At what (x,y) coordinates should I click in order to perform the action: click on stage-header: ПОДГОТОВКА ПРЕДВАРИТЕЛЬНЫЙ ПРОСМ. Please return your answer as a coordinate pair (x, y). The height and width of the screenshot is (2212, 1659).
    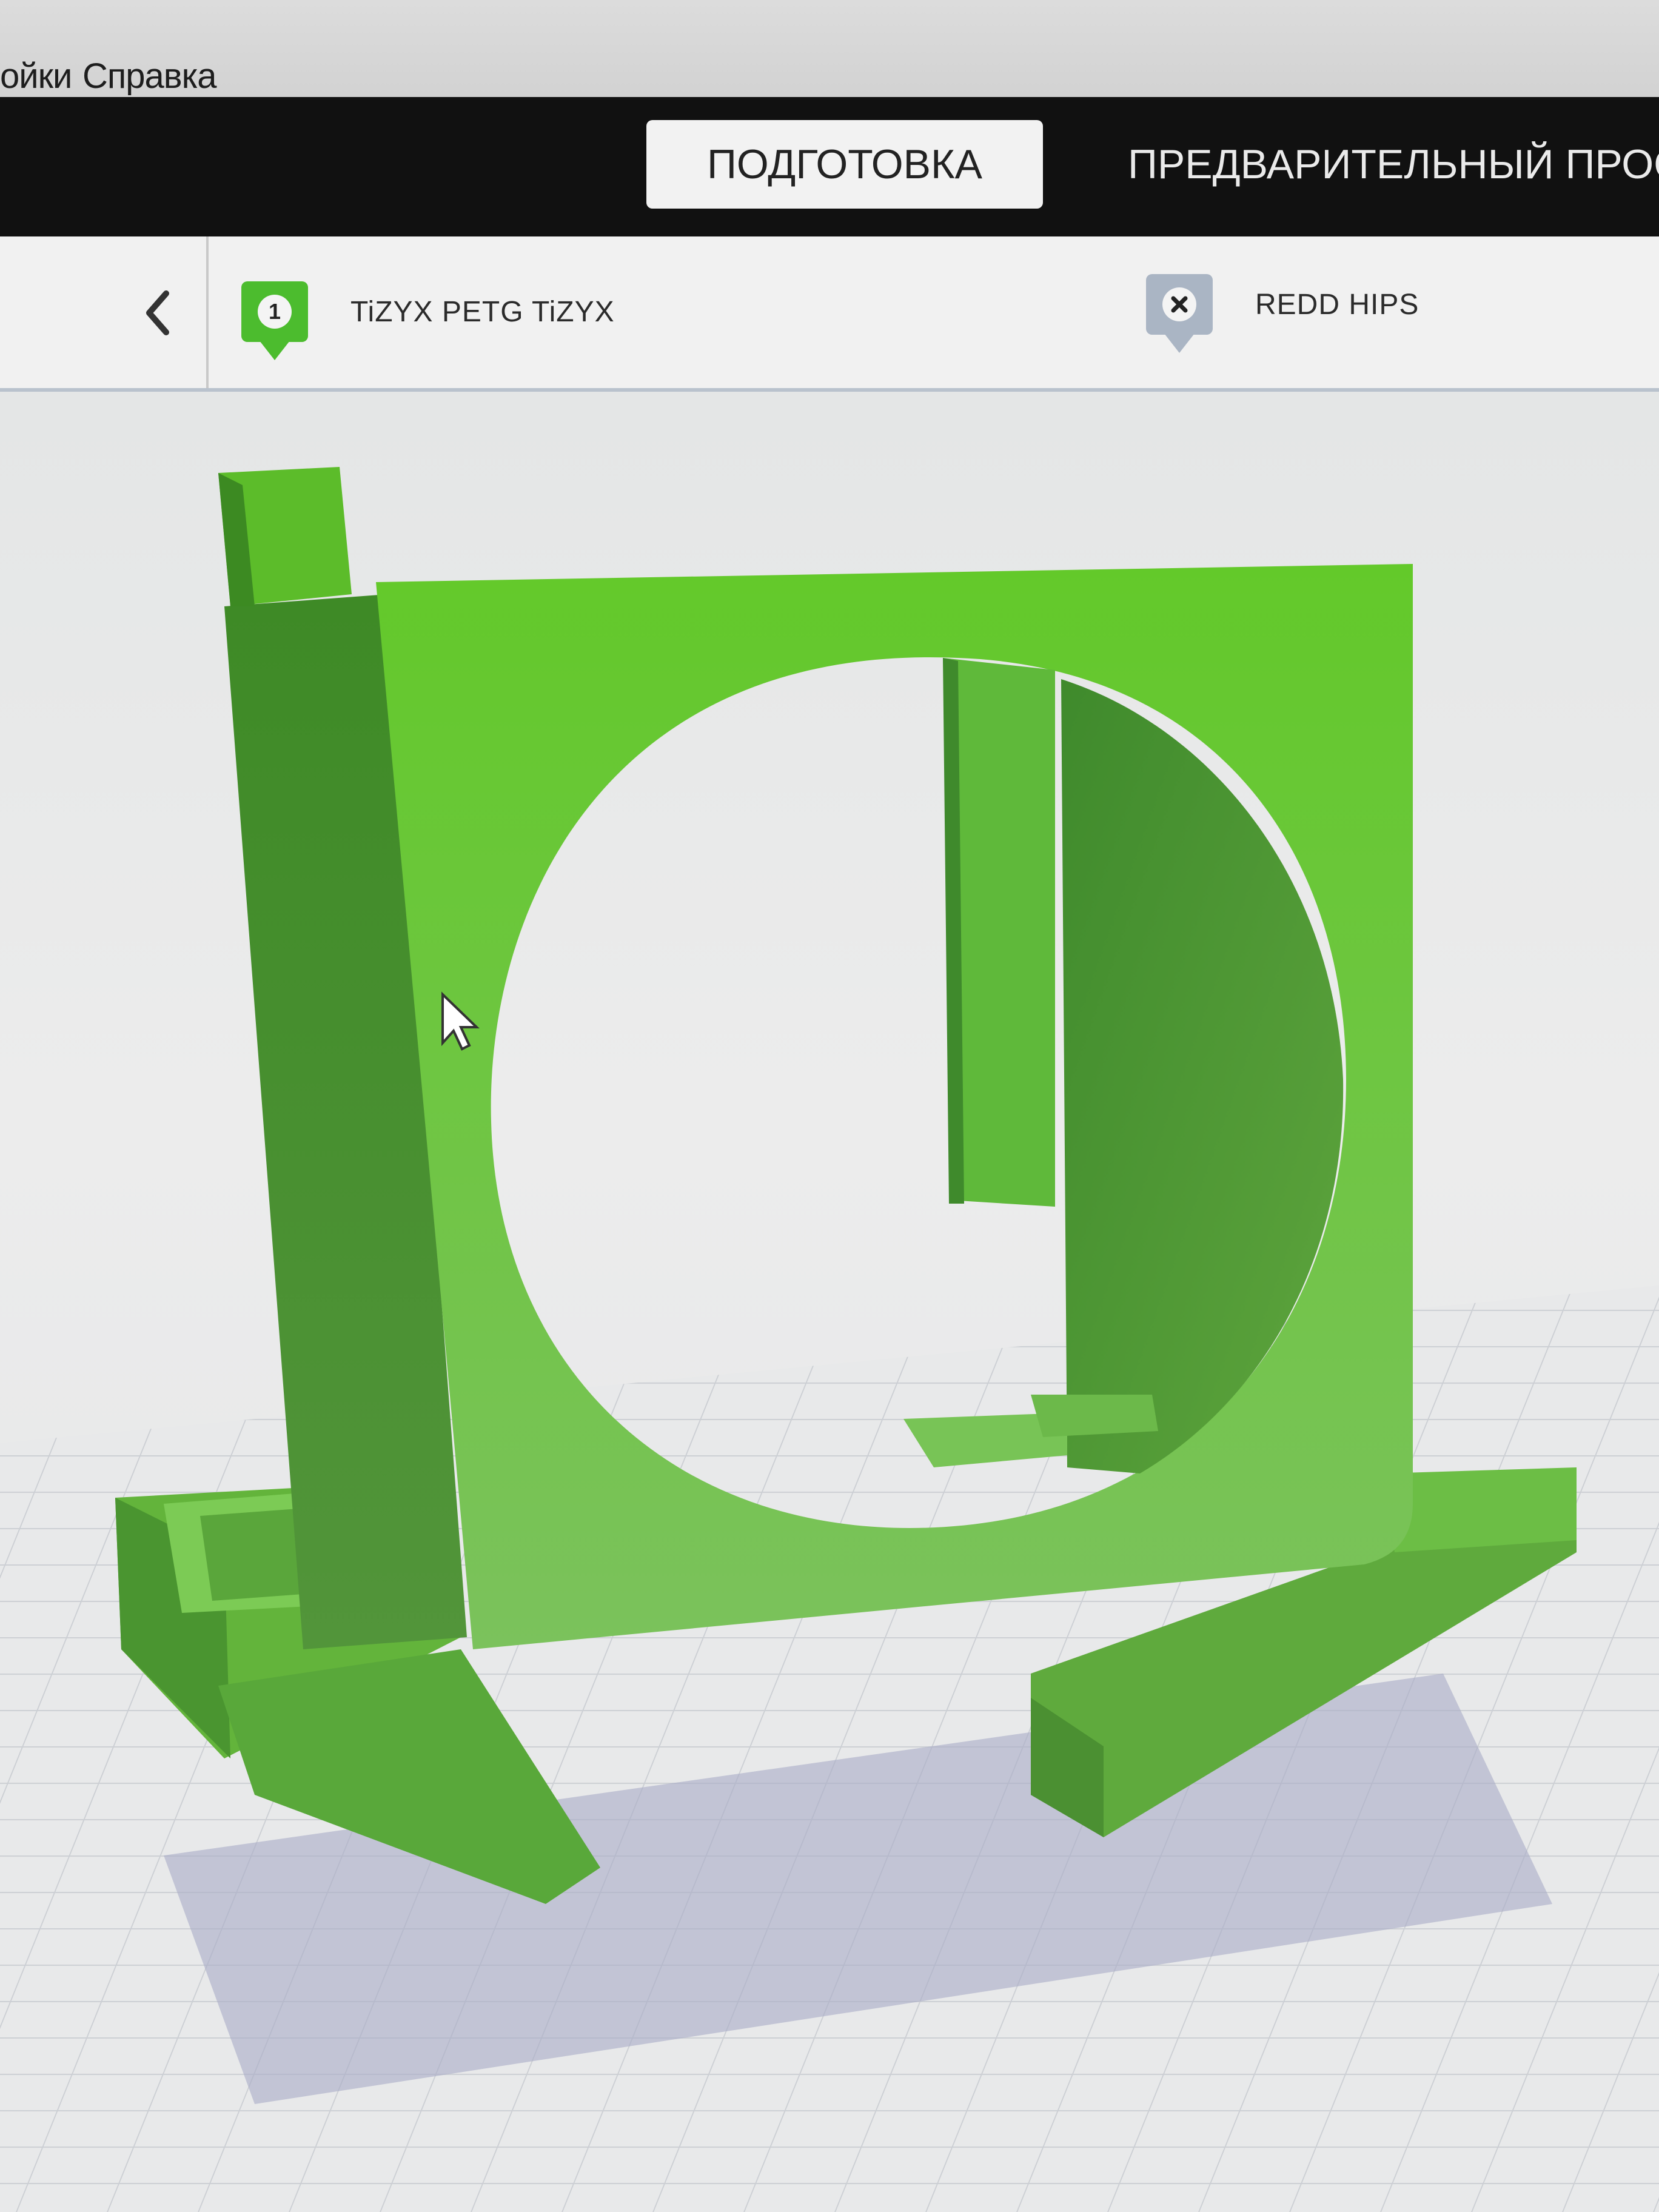
    Looking at the image, I should click on (829, 166).